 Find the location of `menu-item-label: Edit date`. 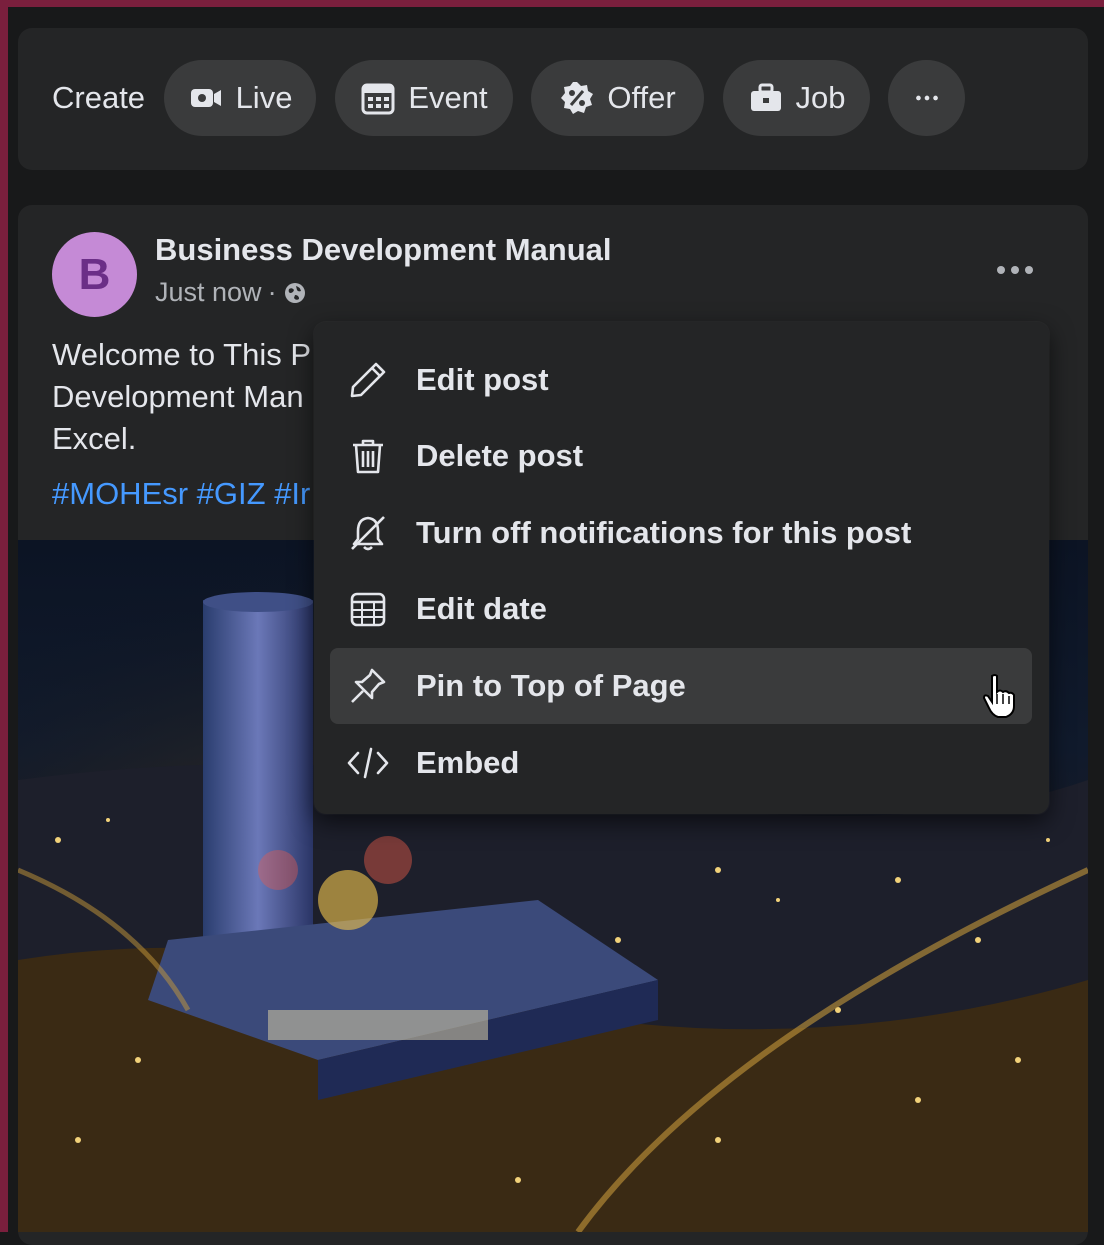

menu-item-label: Edit date is located at coordinates (481, 608).